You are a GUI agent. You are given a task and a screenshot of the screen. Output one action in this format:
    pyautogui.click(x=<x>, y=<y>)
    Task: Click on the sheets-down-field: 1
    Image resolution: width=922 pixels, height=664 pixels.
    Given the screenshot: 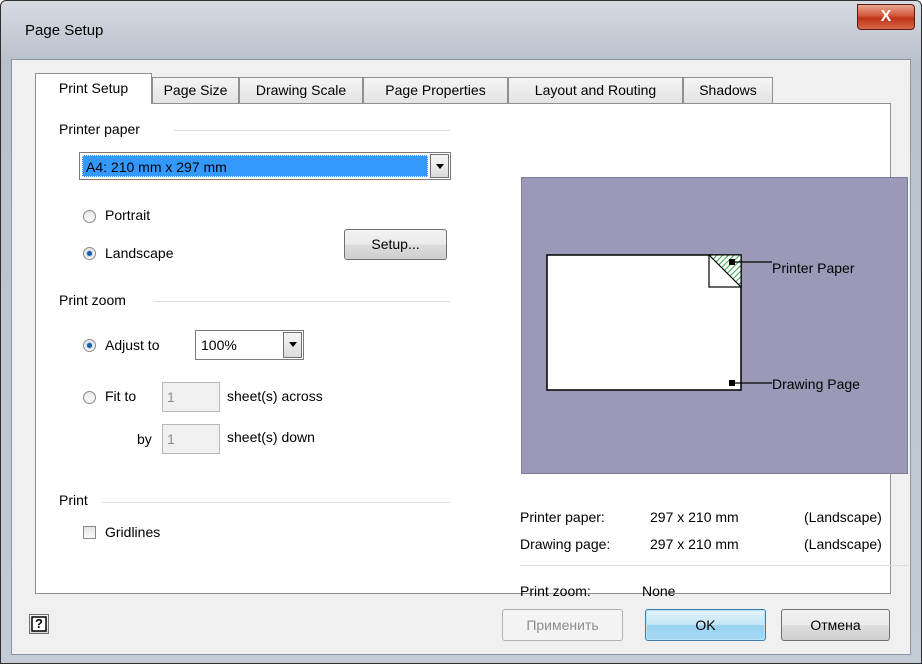 What is the action you would take?
    pyautogui.click(x=191, y=439)
    